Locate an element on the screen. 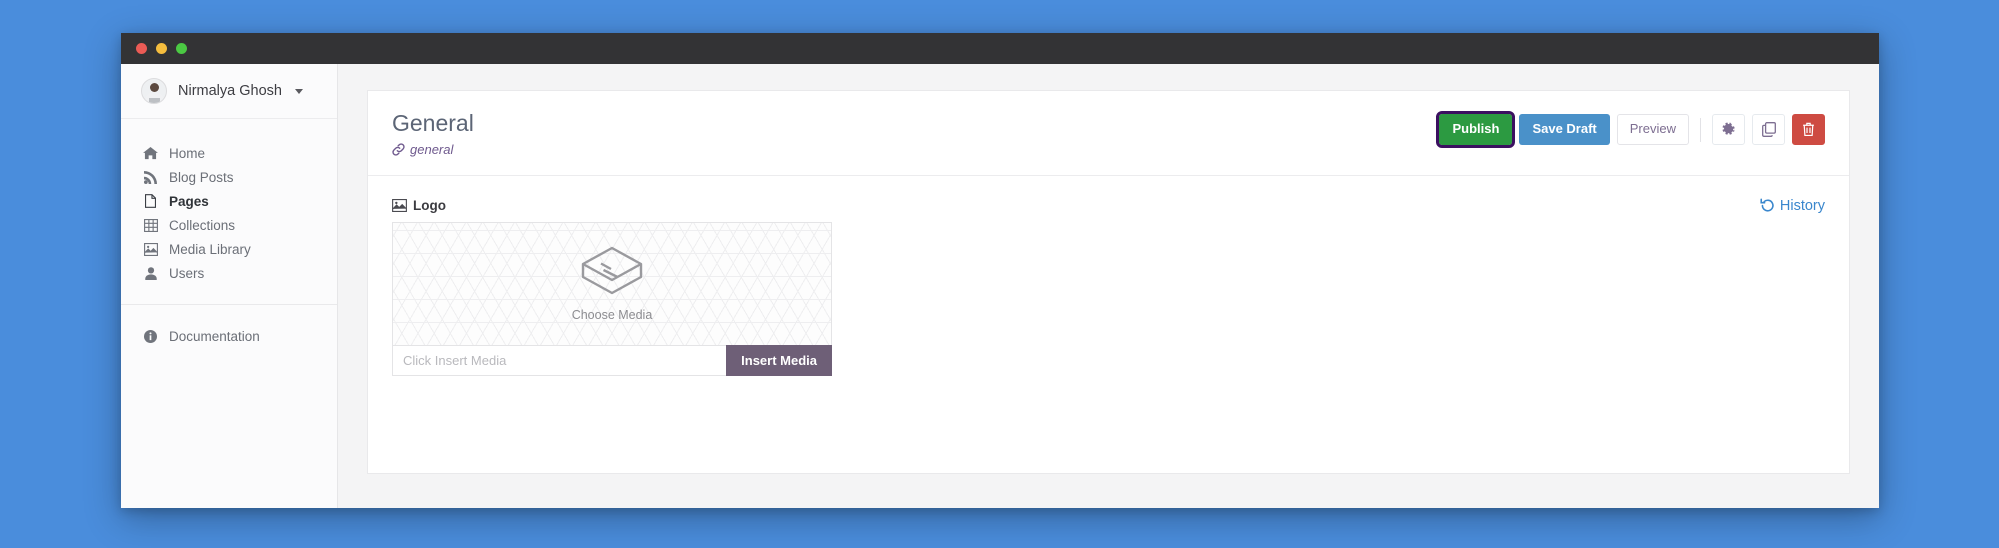 This screenshot has width=1999, height=548. page-title-block: General general is located at coordinates (433, 133).